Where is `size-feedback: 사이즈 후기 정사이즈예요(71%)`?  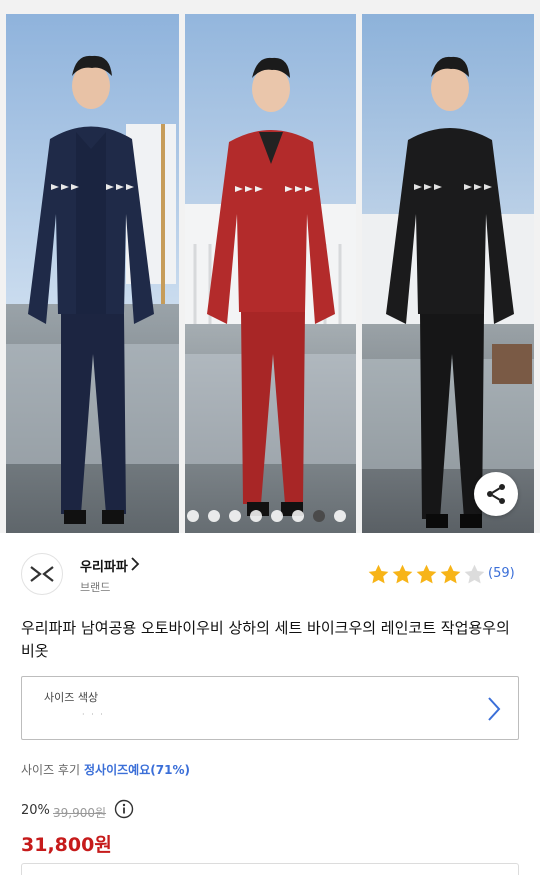
size-feedback: 사이즈 후기 정사이즈예요(71%) is located at coordinates (105, 769).